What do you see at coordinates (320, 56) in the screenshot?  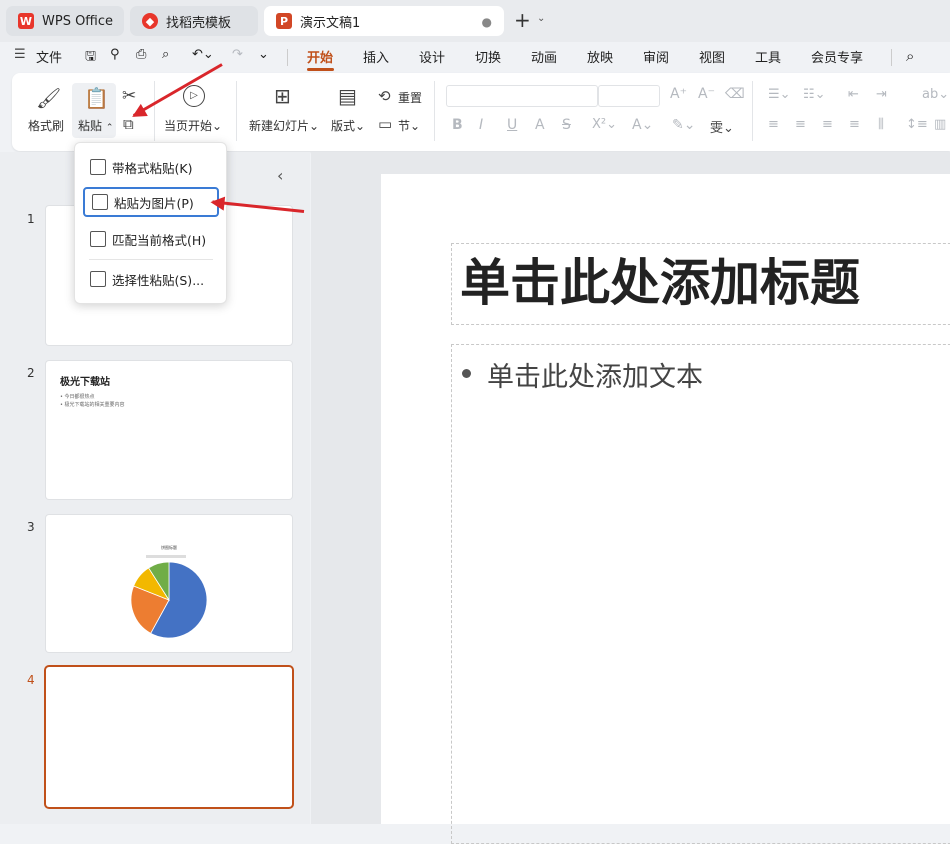 I see `menu-home: 开始` at bounding box center [320, 56].